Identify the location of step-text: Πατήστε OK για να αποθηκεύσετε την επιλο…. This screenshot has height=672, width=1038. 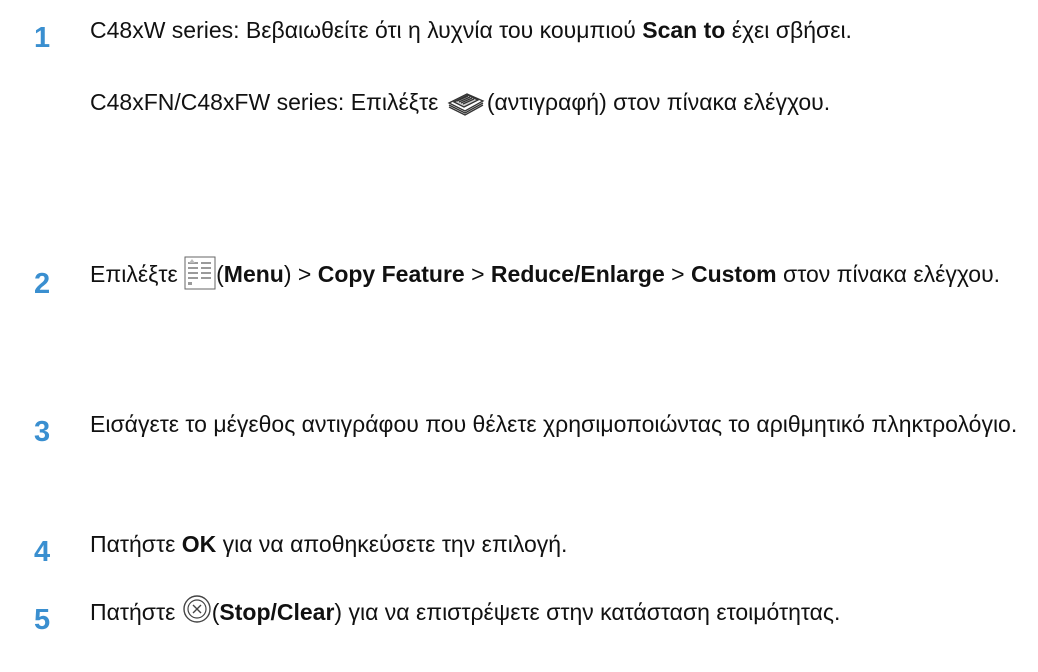
(329, 544).